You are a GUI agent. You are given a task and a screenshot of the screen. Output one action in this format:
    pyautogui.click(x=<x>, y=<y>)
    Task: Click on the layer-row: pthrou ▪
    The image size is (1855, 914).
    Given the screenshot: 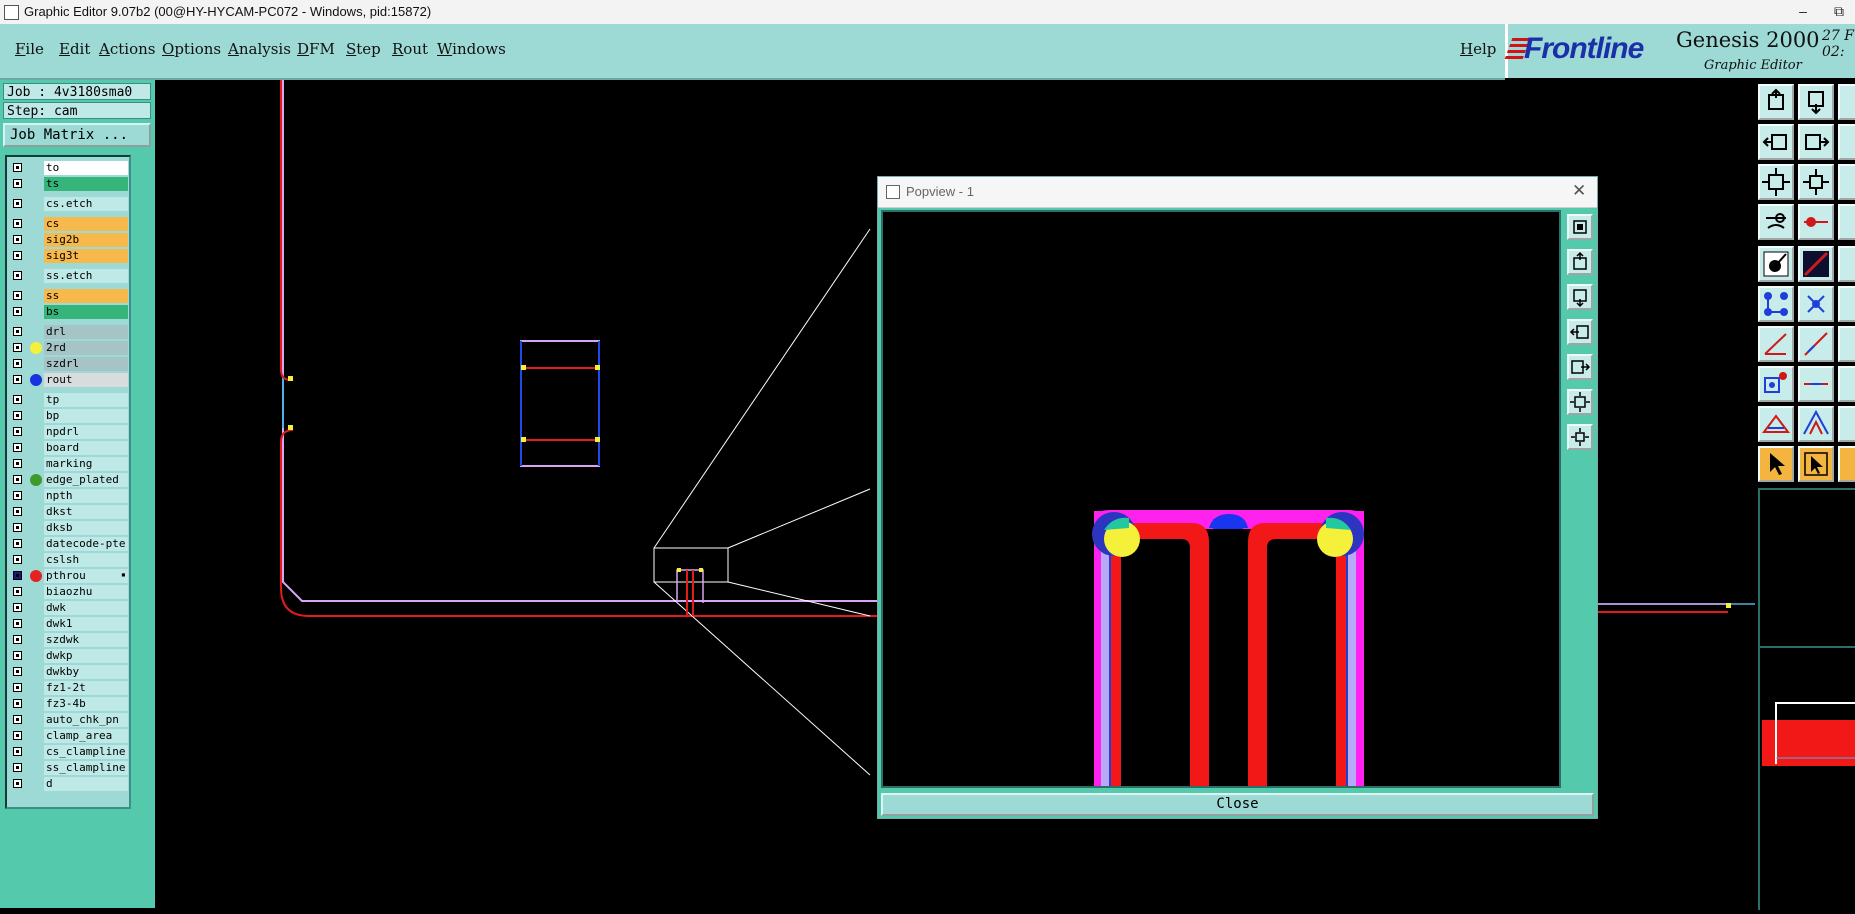 What is the action you would take?
    pyautogui.click(x=69, y=576)
    